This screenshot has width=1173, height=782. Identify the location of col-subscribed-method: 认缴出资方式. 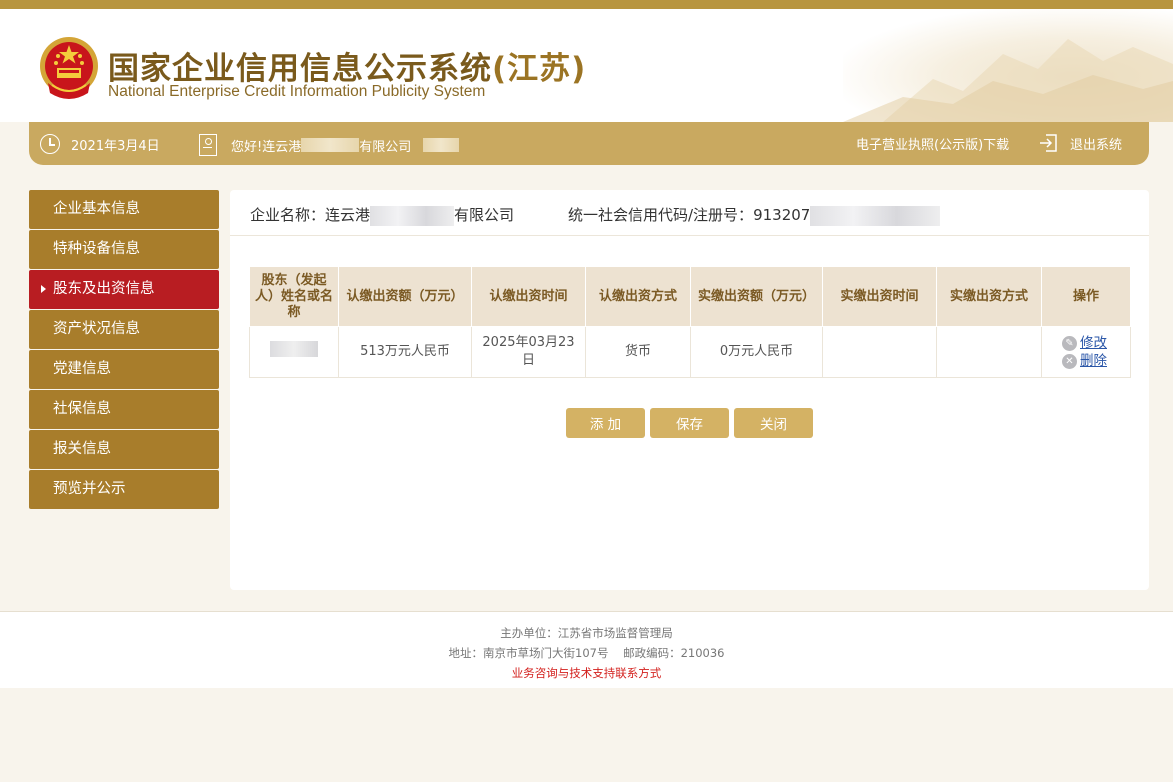
(638, 296).